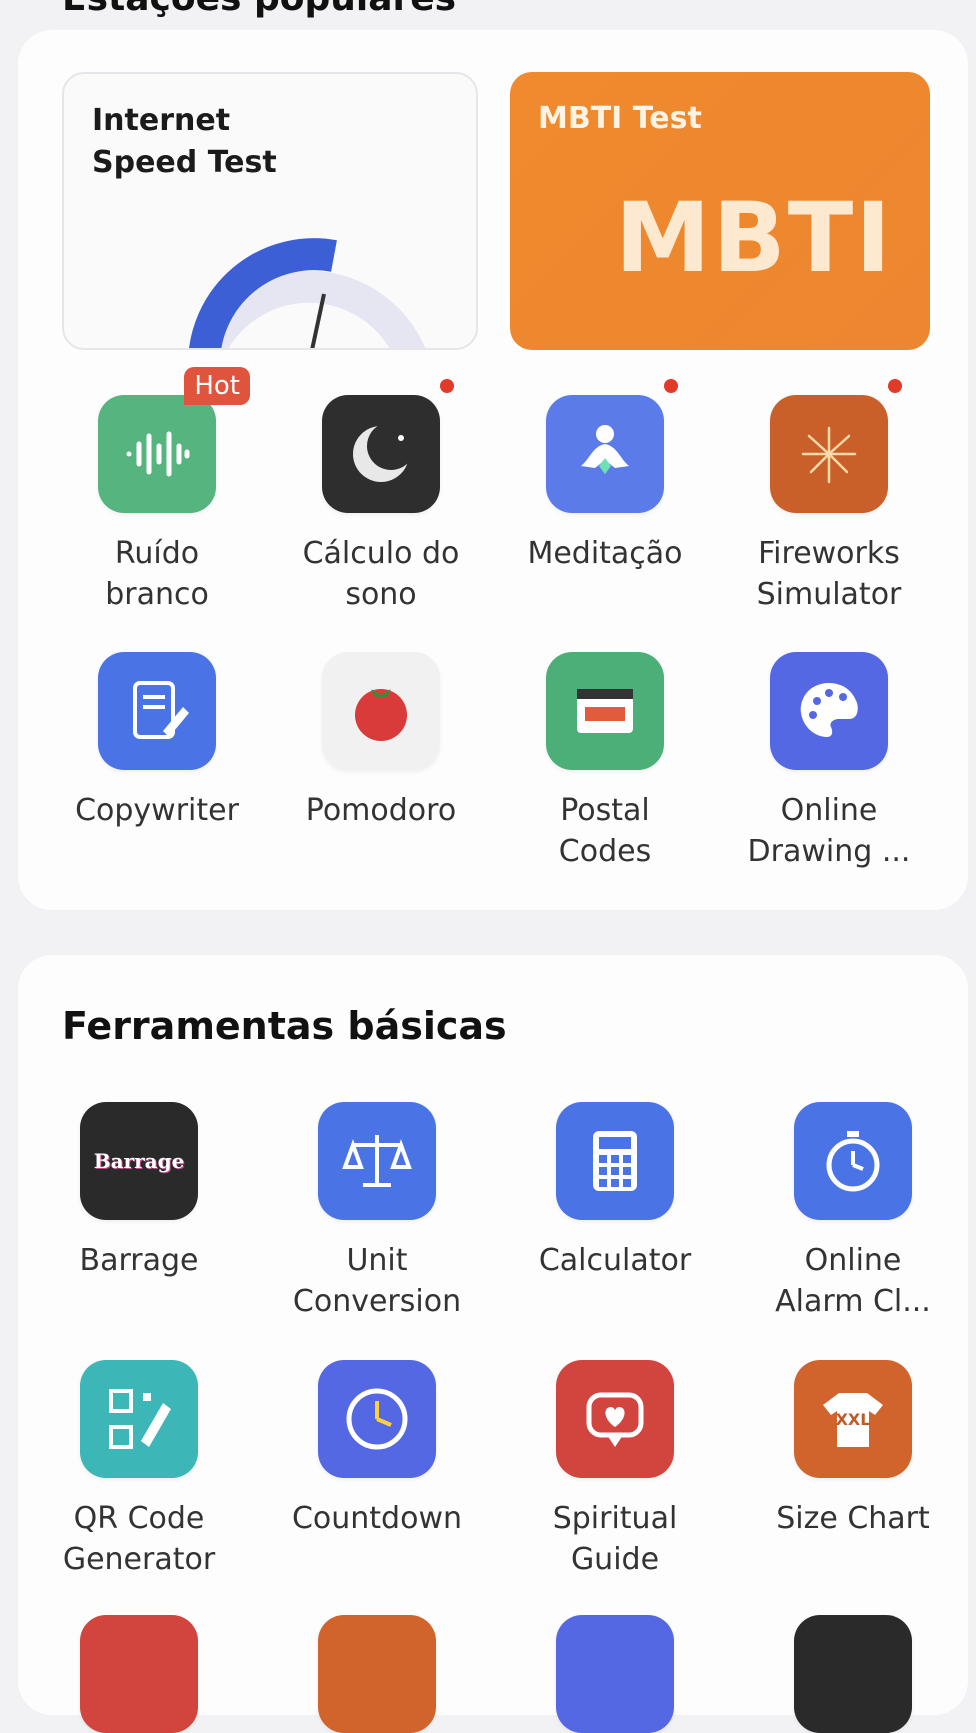 Image resolution: width=976 pixels, height=1733 pixels. Describe the element at coordinates (184, 141) in the screenshot. I see `speed-test-title: Internet Speed Test` at that location.